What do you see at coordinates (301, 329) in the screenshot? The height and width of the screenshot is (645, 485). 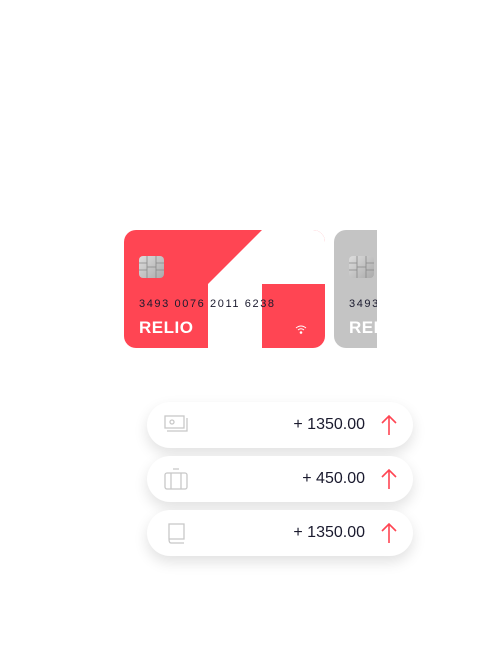 I see `contactless-icon` at bounding box center [301, 329].